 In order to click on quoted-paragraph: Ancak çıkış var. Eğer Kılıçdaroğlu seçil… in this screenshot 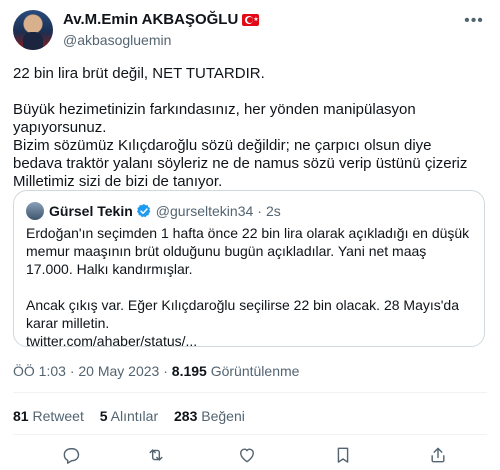, I will do `click(242, 314)`.